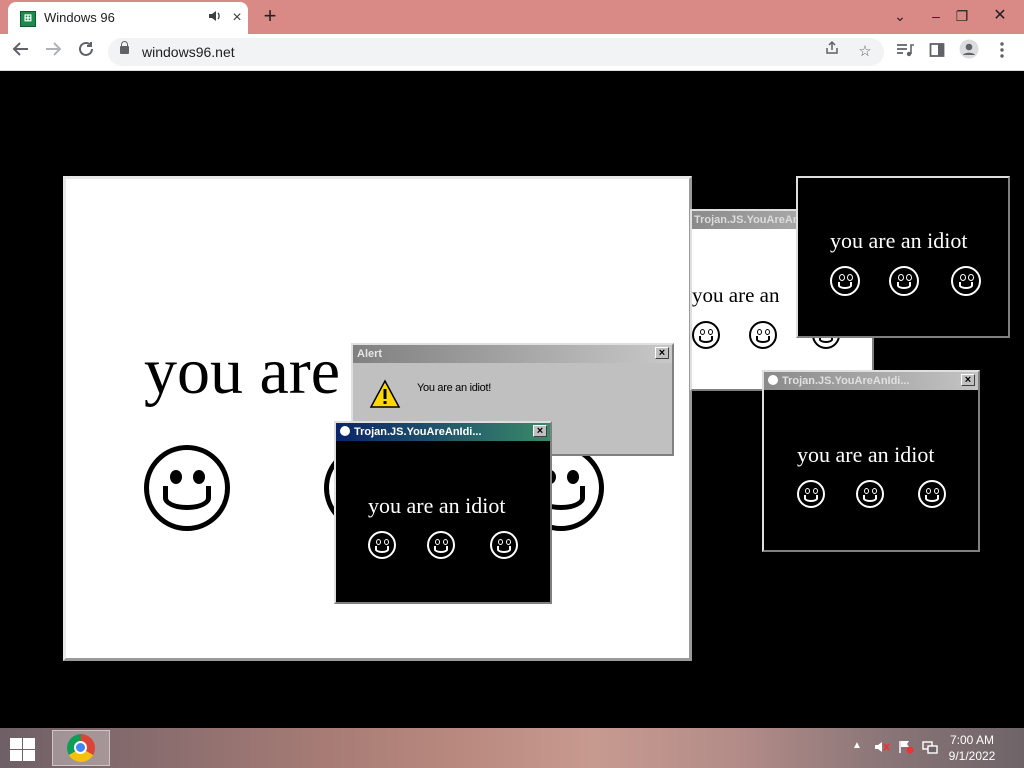 This screenshot has height=768, width=1024. Describe the element at coordinates (28, 19) in the screenshot. I see `windows96-favicon-icon: ⊞` at that location.